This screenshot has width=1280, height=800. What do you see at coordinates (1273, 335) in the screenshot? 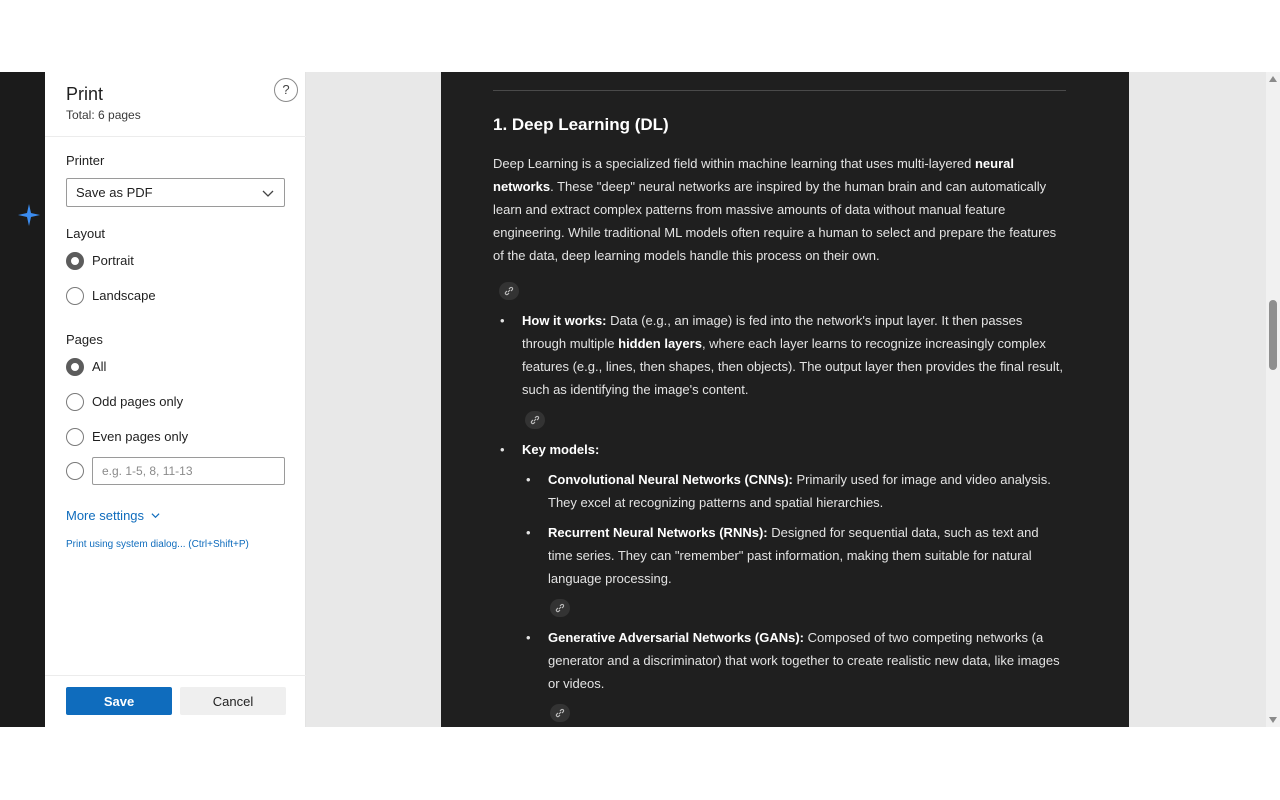
I see `scrollbar-thumb` at bounding box center [1273, 335].